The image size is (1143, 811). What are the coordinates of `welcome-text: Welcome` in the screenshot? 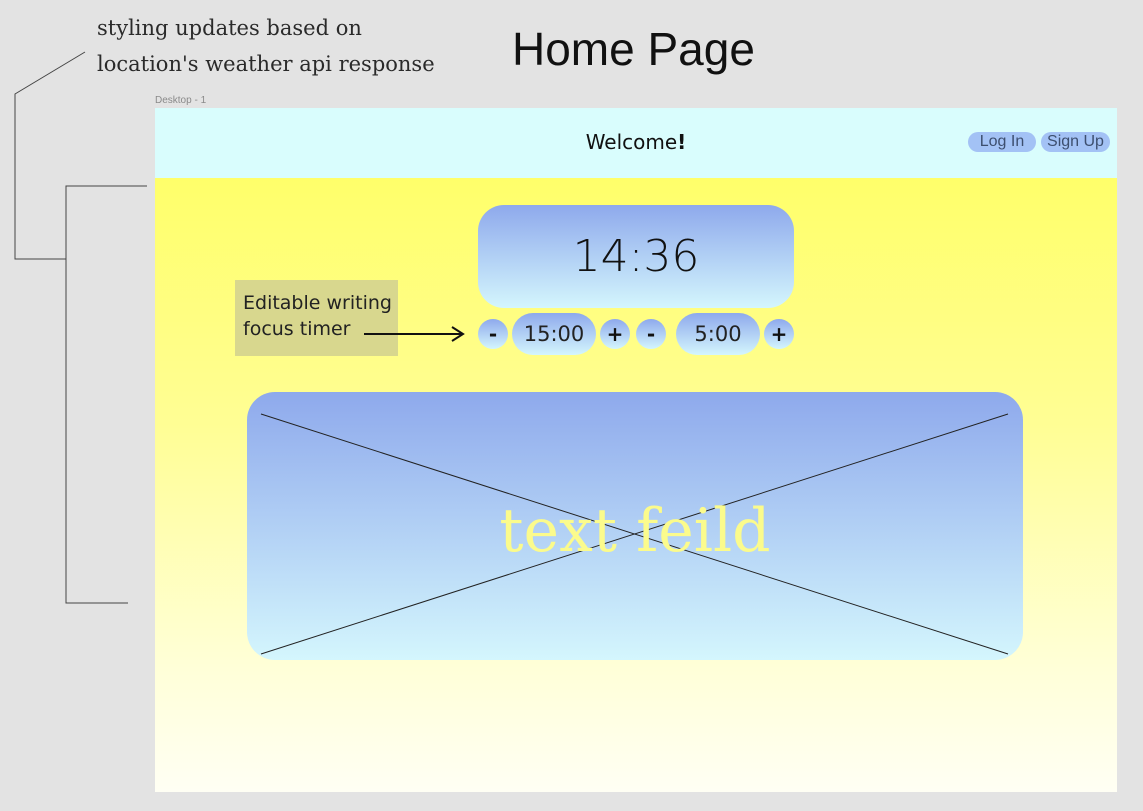 It's located at (631, 142).